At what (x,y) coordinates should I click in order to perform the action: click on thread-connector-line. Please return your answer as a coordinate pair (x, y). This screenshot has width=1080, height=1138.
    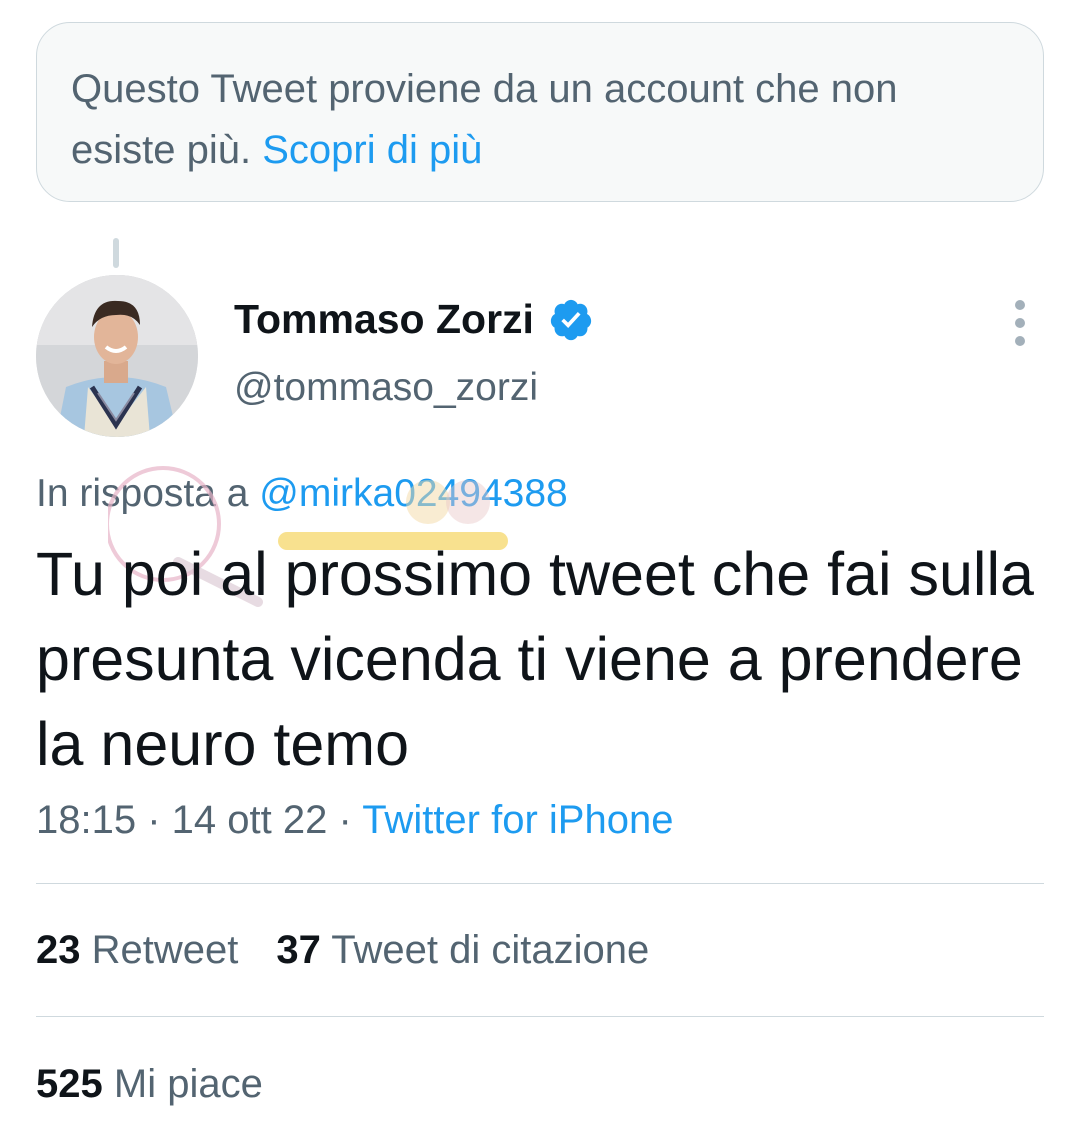
    Looking at the image, I should click on (116, 253).